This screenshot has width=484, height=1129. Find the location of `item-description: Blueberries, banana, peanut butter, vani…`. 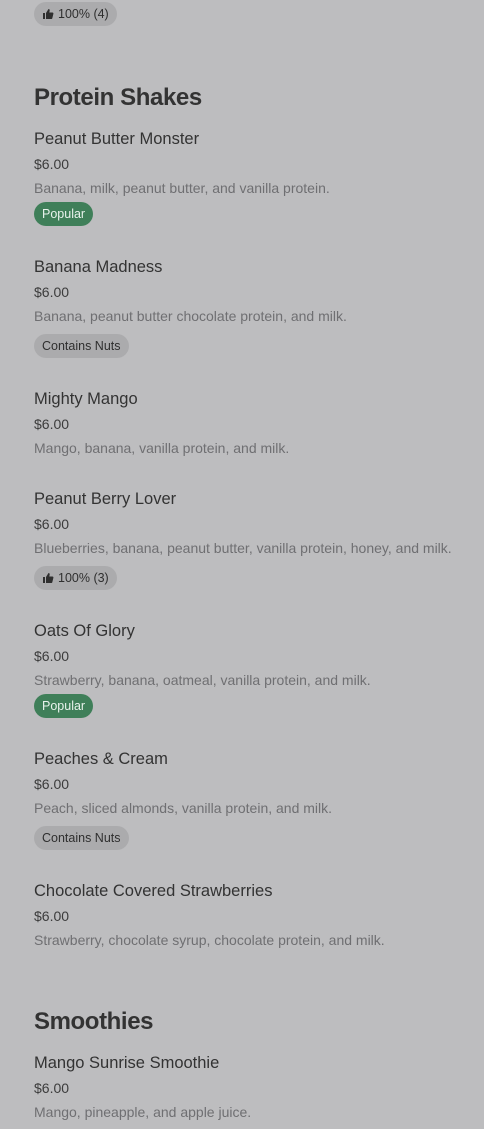

item-description: Blueberries, banana, peanut butter, vani… is located at coordinates (243, 548).